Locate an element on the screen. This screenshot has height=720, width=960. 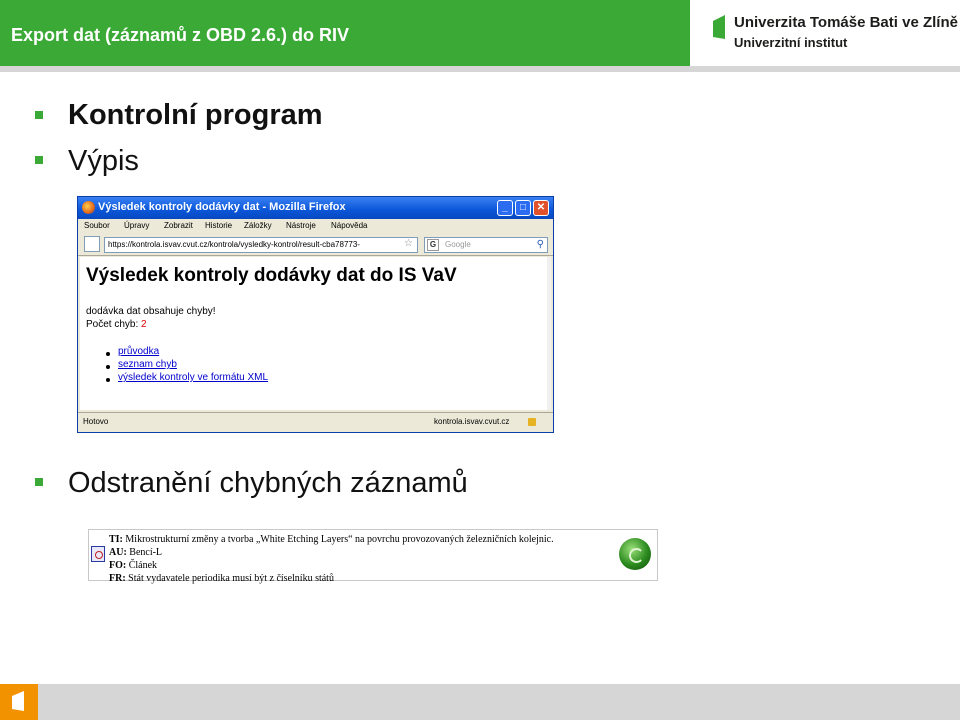
utb-logo-icon is located at coordinates (719, 27).